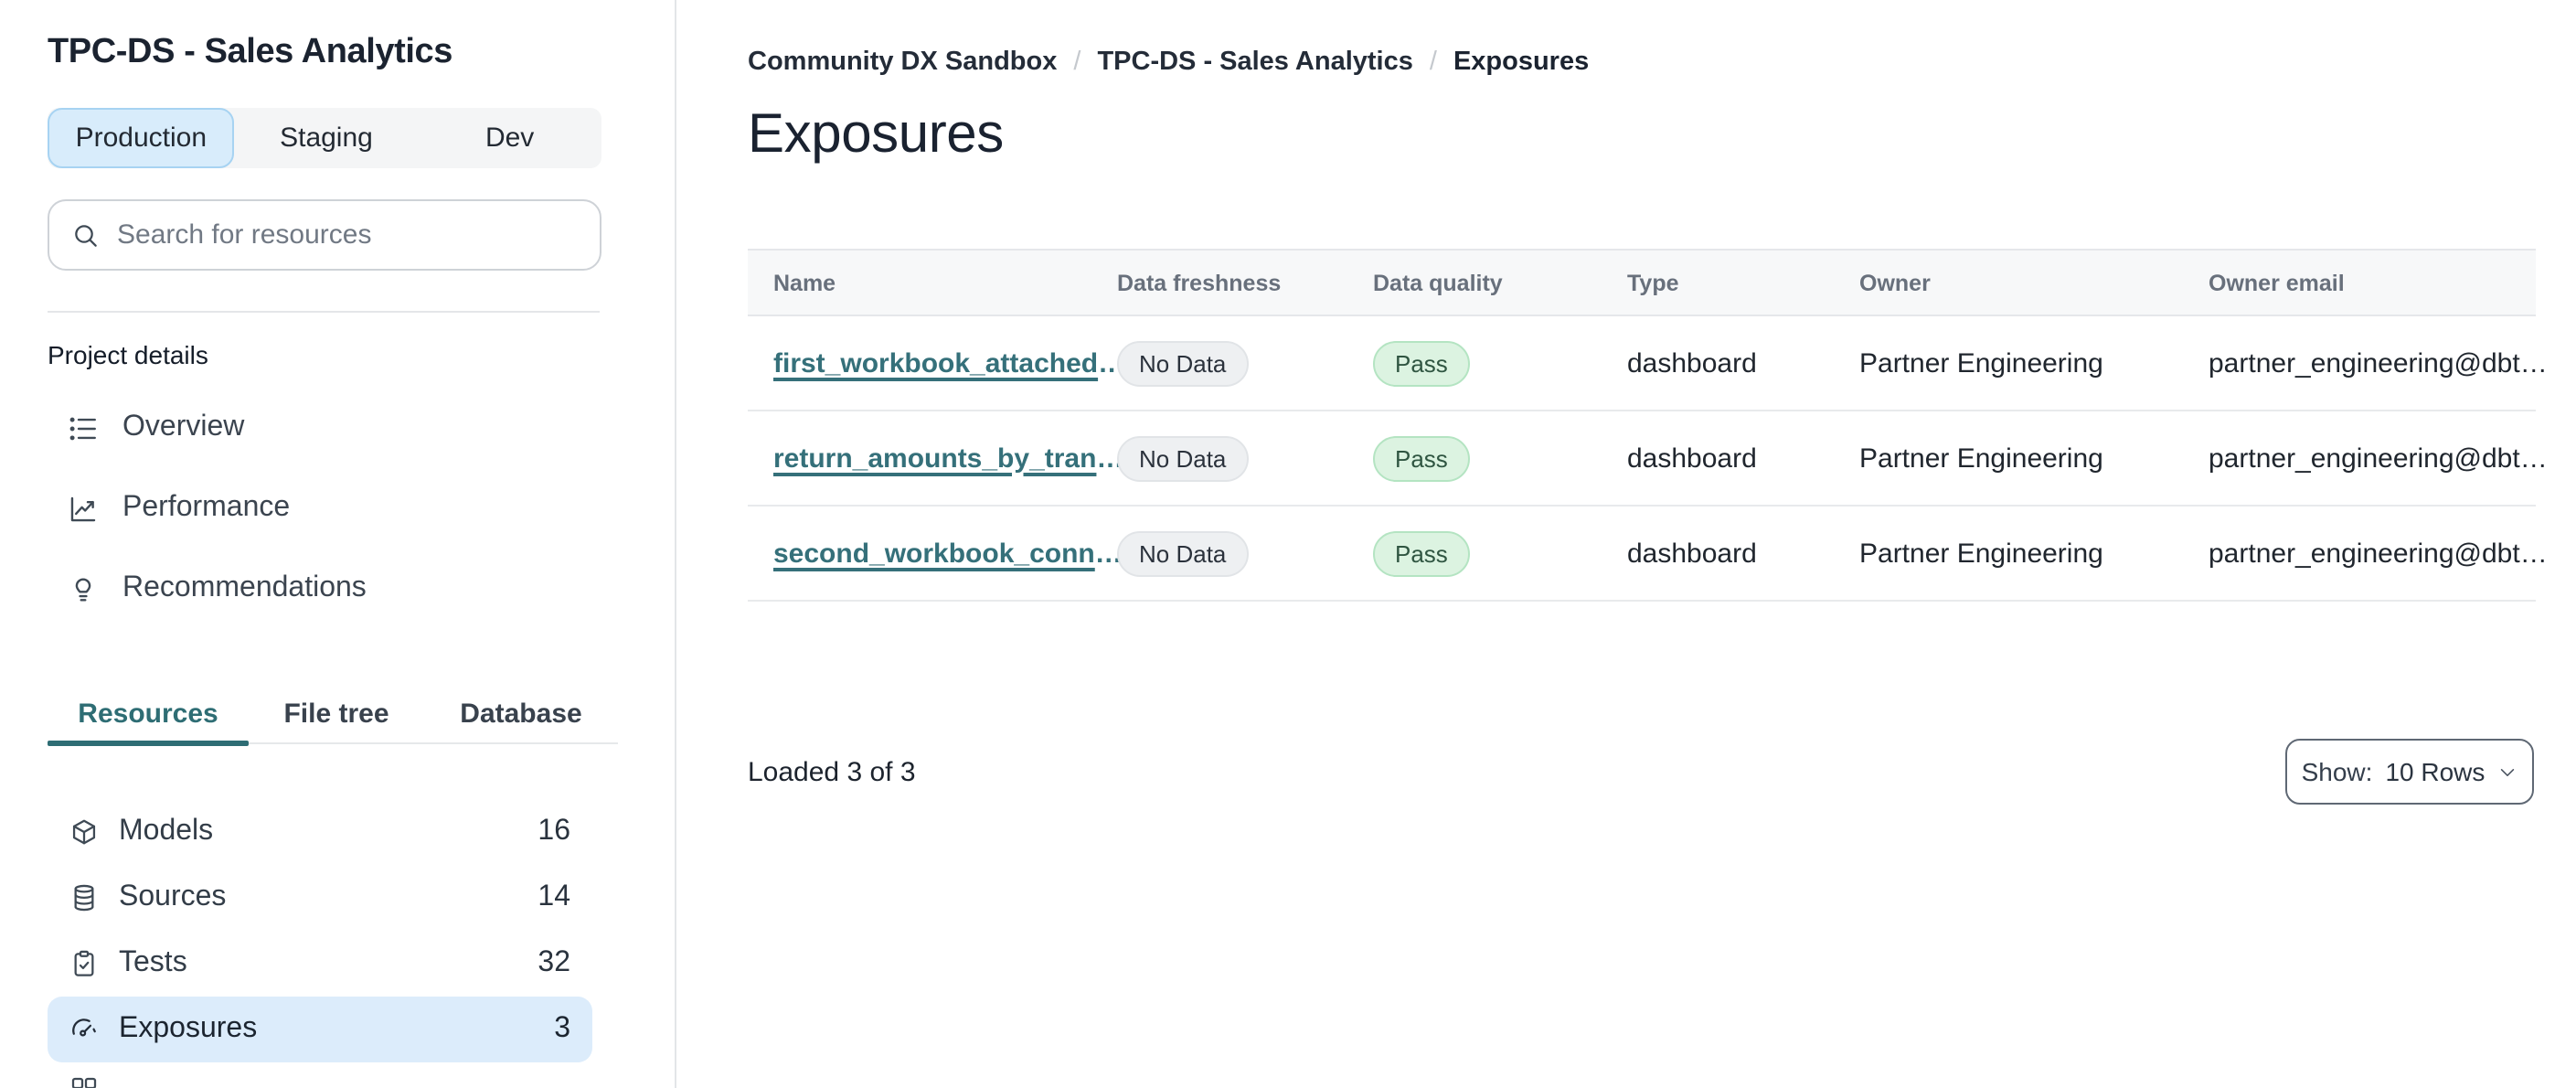 The width and height of the screenshot is (2576, 1088). What do you see at coordinates (1438, 282) in the screenshot?
I see `column-header-data-quality: Data quality` at bounding box center [1438, 282].